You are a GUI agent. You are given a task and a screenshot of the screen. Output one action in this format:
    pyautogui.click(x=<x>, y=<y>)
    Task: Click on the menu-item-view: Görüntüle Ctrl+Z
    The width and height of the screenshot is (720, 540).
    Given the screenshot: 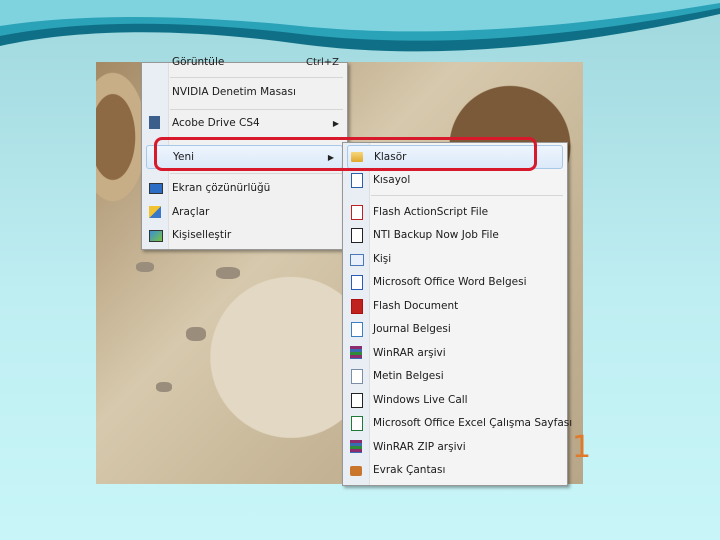 What is the action you would take?
    pyautogui.click(x=244, y=62)
    